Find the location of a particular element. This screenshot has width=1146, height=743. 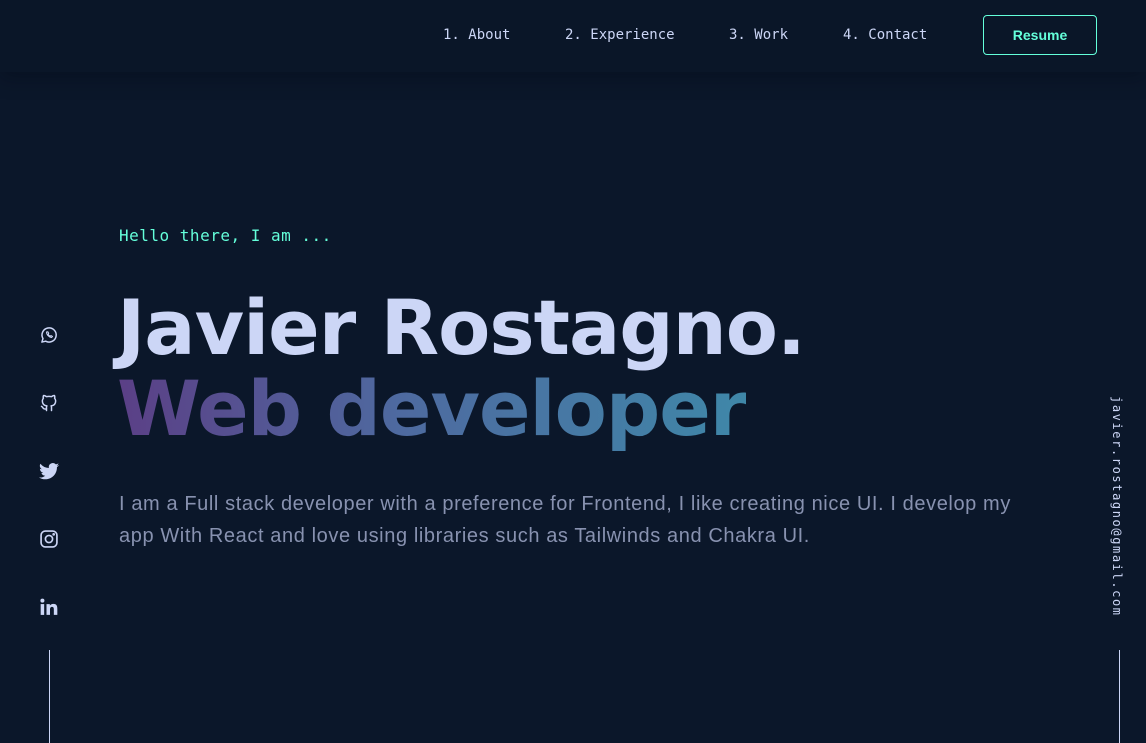

hero-name: Javier Rostagno. is located at coordinates (461, 327).